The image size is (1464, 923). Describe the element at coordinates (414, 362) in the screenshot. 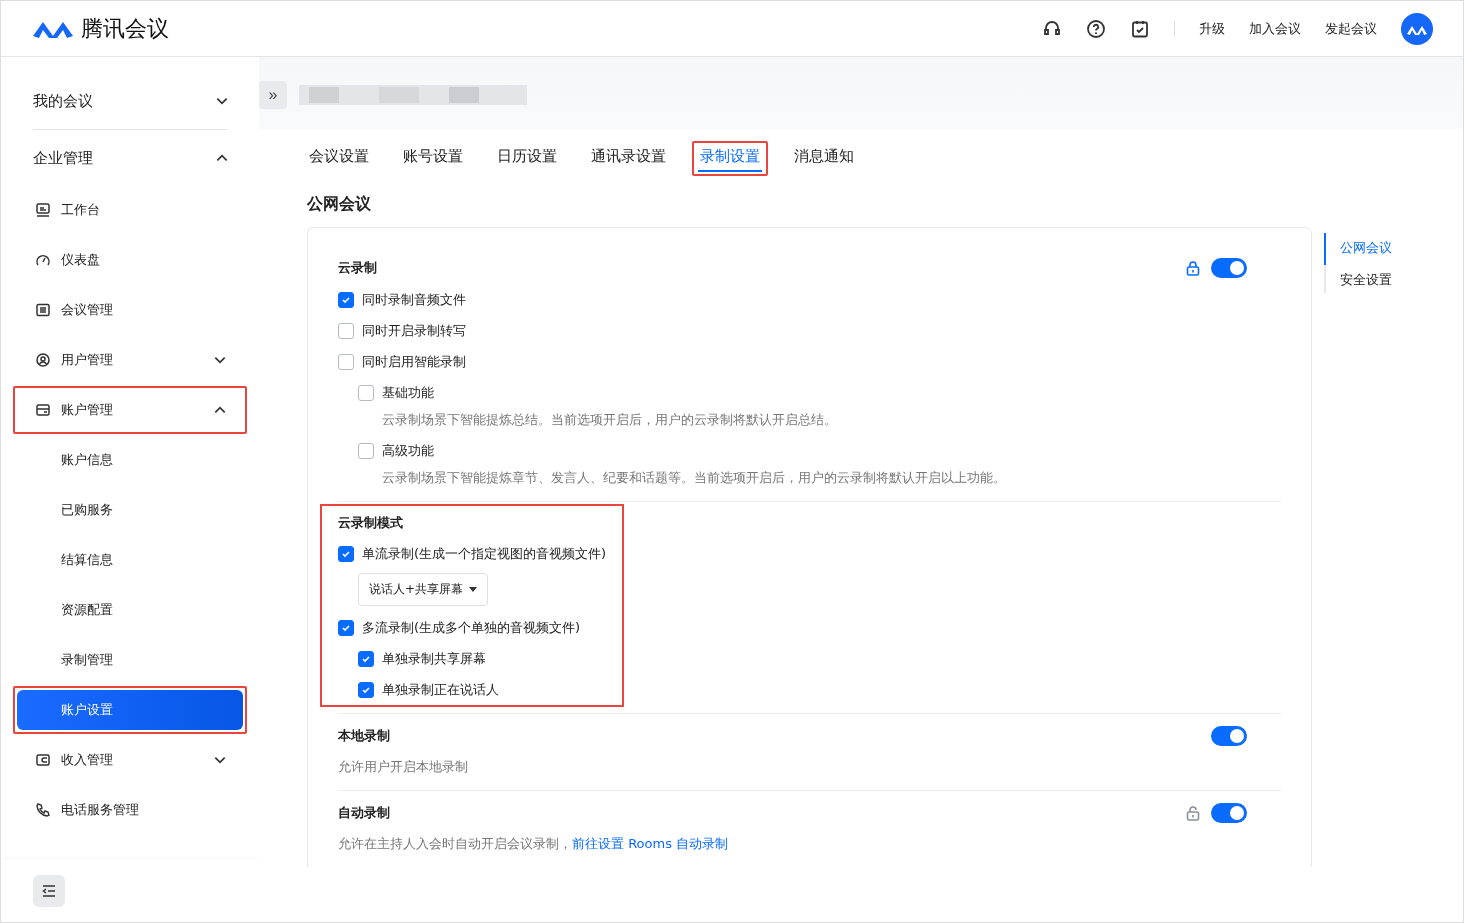

I see `option-label: 同时启用智能录制` at that location.